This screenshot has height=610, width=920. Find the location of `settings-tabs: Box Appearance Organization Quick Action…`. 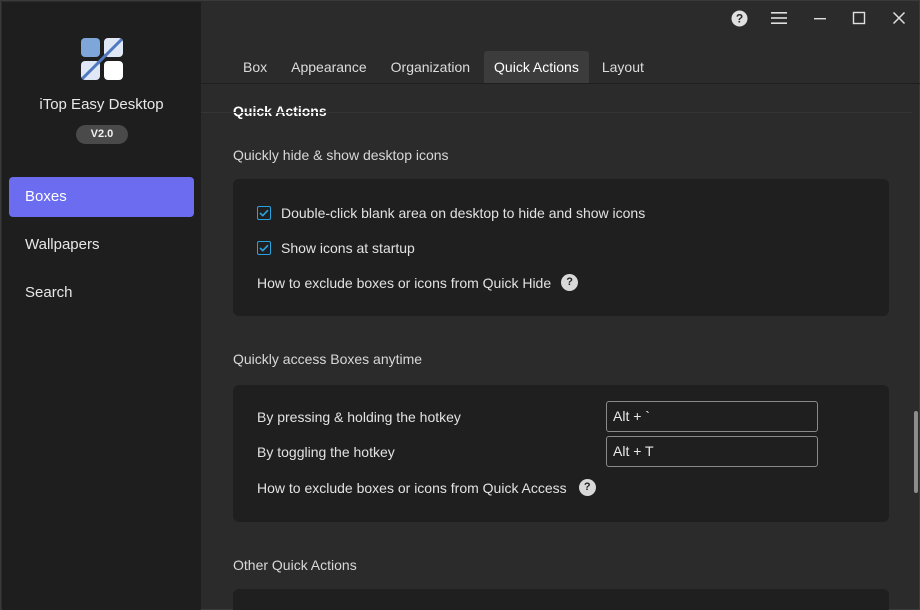

settings-tabs: Box Appearance Organization Quick Action… is located at coordinates (427, 67).